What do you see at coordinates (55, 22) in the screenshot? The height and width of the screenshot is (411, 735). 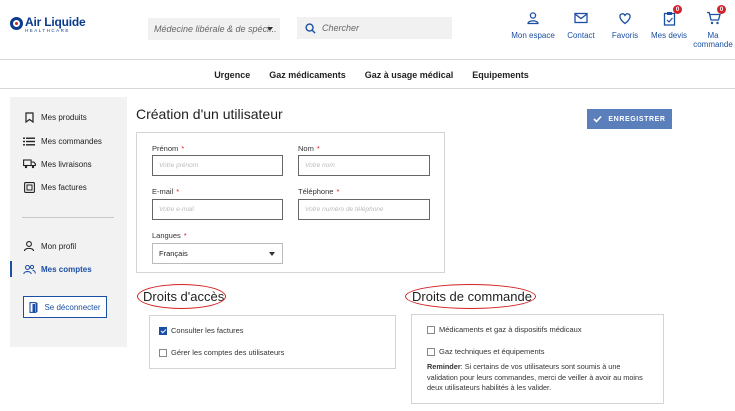 I see `logo-main-text: Air Liquide` at bounding box center [55, 22].